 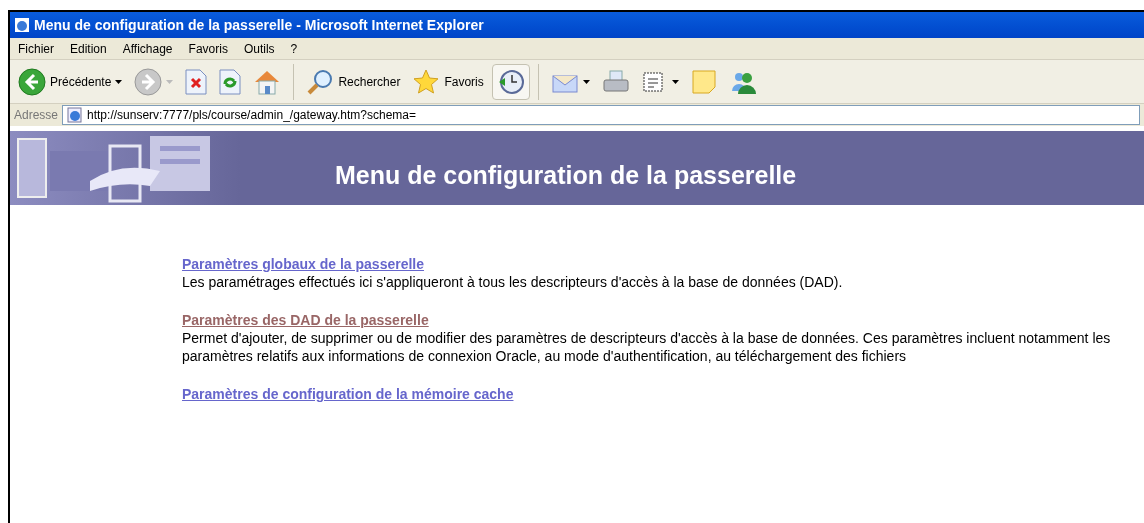 I want to click on history-button, so click(x=510, y=81).